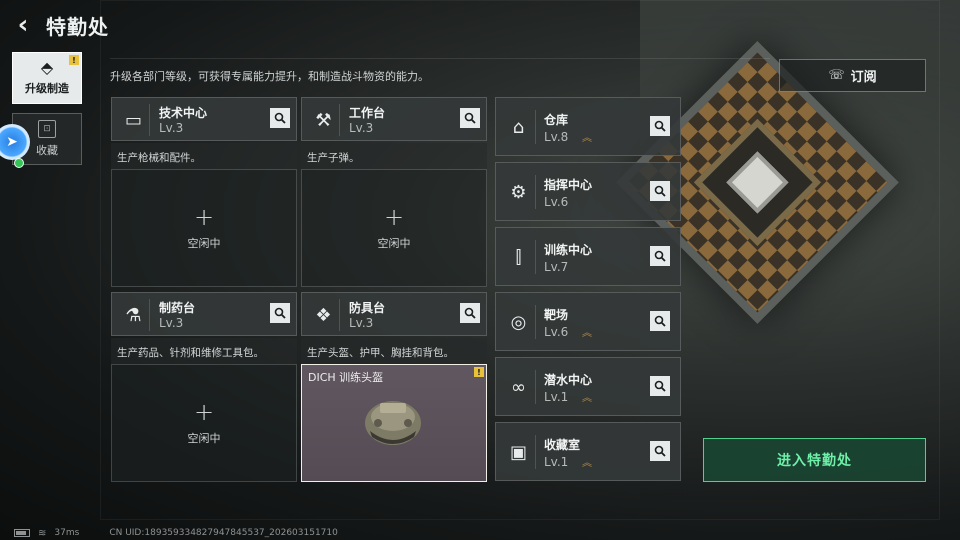 The height and width of the screenshot is (540, 960). Describe the element at coordinates (47, 78) in the screenshot. I see `nav-upgrade-craft: ! ⬘ 升级制造` at that location.